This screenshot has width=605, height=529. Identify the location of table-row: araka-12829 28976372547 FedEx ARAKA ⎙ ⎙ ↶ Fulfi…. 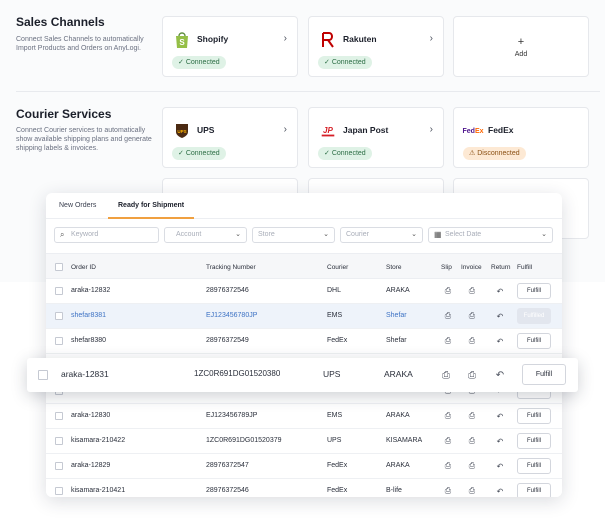
(304, 466).